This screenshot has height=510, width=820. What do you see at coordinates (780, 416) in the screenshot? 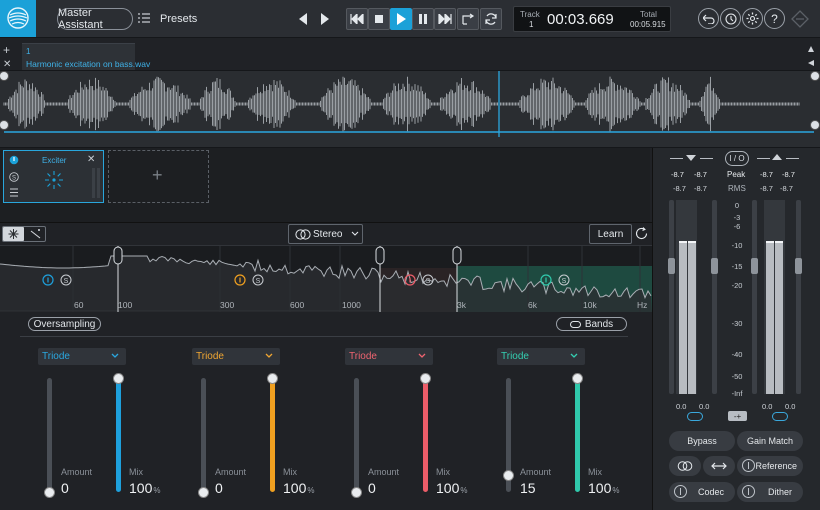
I see `output-link-icon` at bounding box center [780, 416].